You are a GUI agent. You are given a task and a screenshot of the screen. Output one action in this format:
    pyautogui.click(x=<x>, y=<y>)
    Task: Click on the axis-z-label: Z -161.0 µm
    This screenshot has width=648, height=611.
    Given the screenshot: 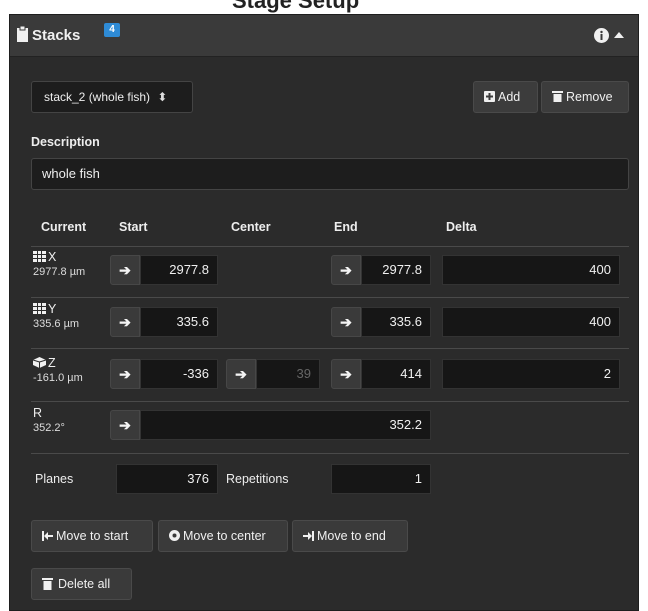 What is the action you would take?
    pyautogui.click(x=58, y=370)
    